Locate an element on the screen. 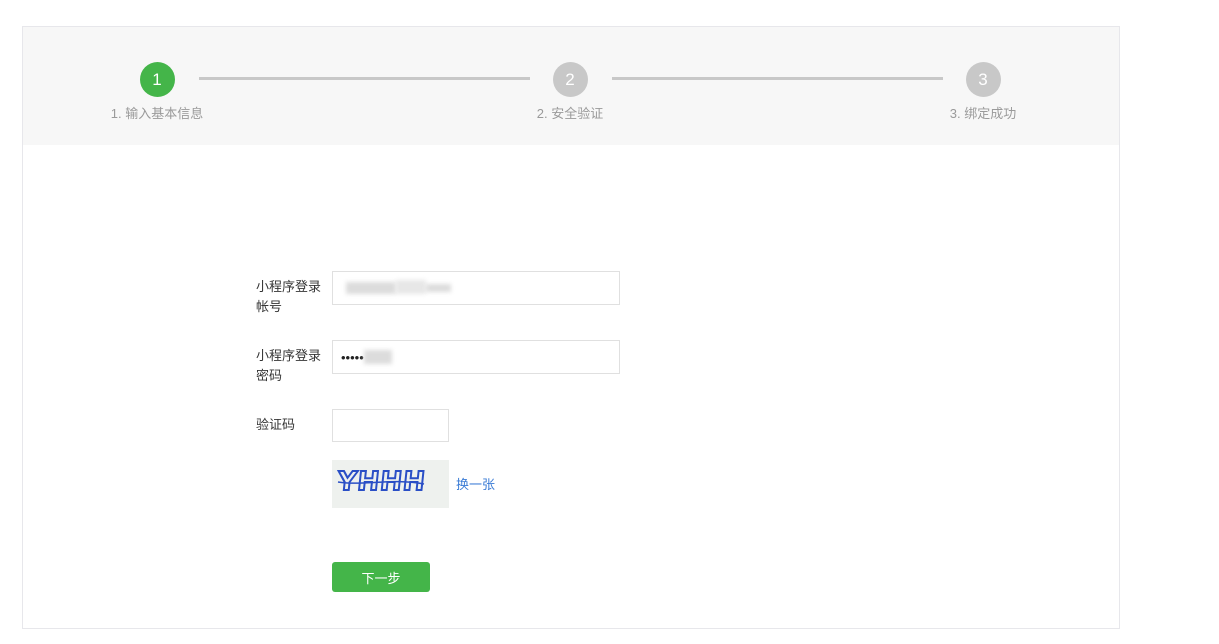  password-label: 小程序登录 密码 is located at coordinates (291, 366).